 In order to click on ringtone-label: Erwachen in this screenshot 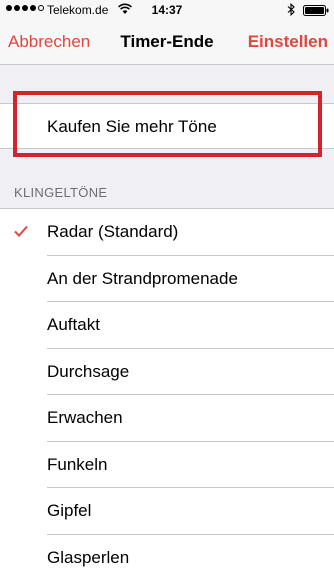, I will do `click(85, 417)`.